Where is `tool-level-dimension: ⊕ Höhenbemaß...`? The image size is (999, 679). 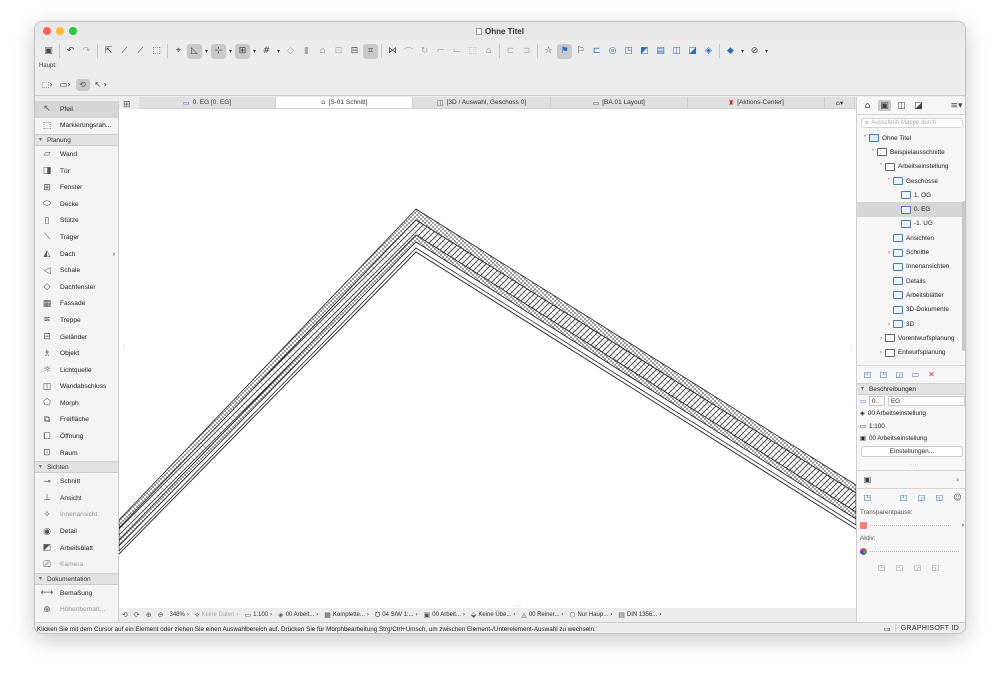 tool-level-dimension: ⊕ Höhenbemaß... is located at coordinates (76, 610).